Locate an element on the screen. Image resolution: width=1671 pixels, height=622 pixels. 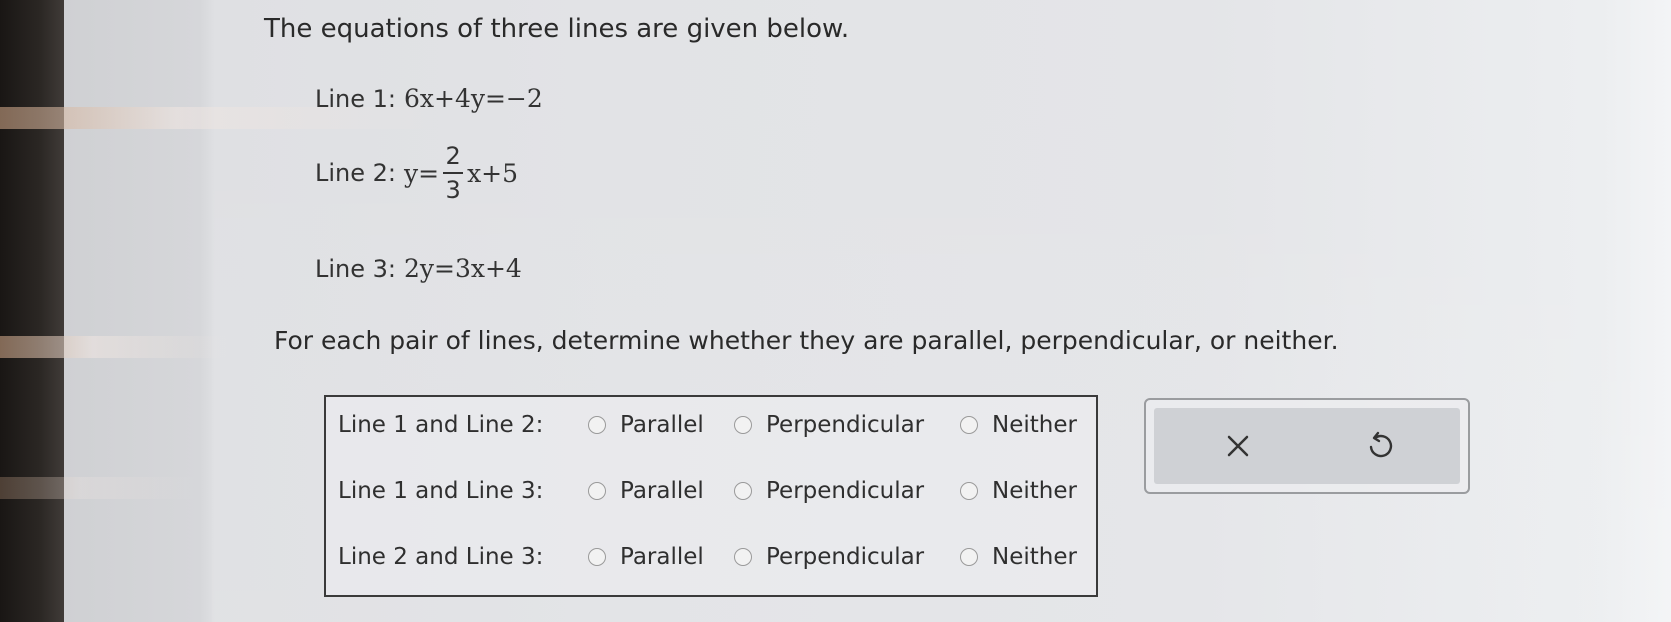
undo-icon is located at coordinates (1381, 444).